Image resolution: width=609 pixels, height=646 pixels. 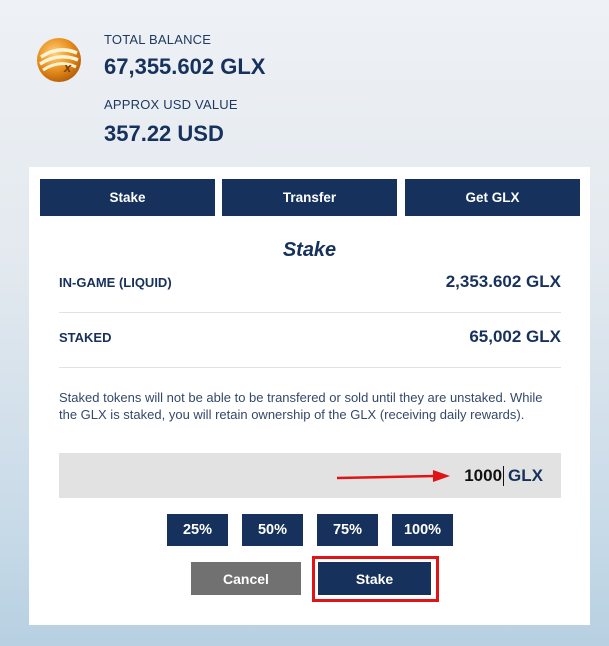 What do you see at coordinates (483, 475) in the screenshot?
I see `stake-amount-value: 1000` at bounding box center [483, 475].